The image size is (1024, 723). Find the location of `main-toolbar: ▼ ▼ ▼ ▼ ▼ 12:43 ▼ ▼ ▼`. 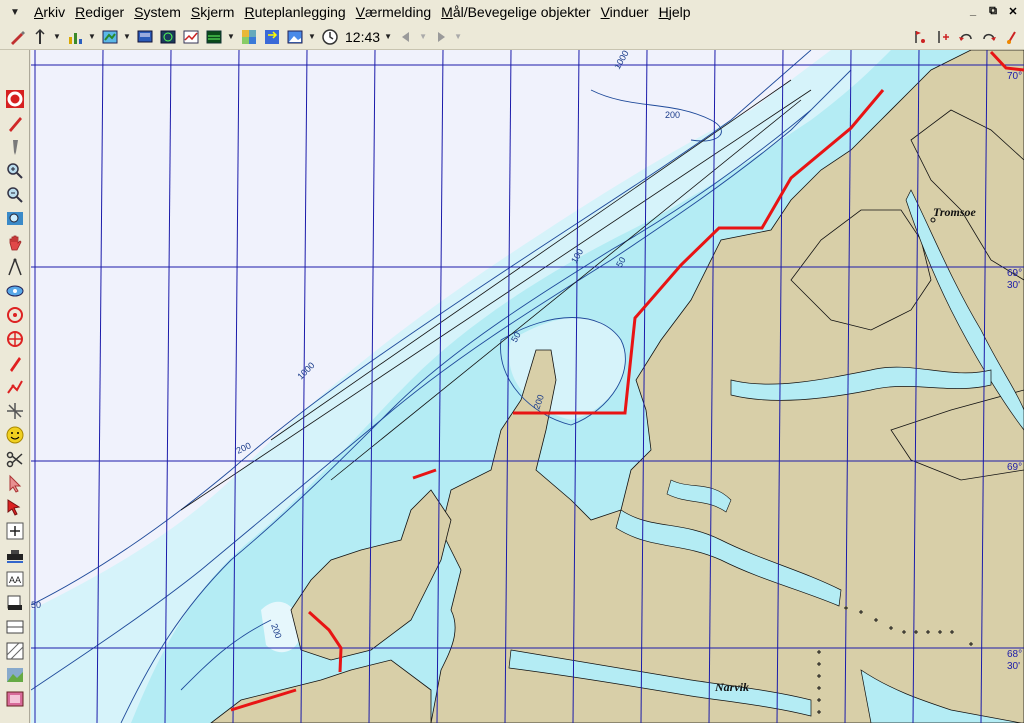

main-toolbar: ▼ ▼ ▼ ▼ ▼ 12:43 ▼ ▼ ▼ is located at coordinates (512, 37).